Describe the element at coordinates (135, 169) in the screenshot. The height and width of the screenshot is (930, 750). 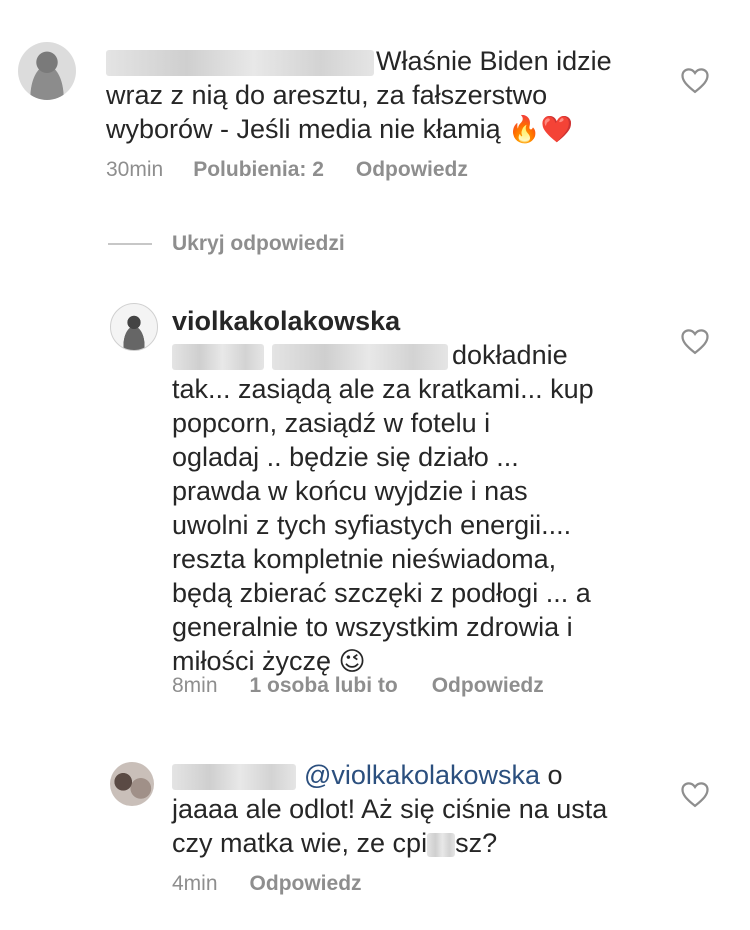
I see `timestamp: 30min` at that location.